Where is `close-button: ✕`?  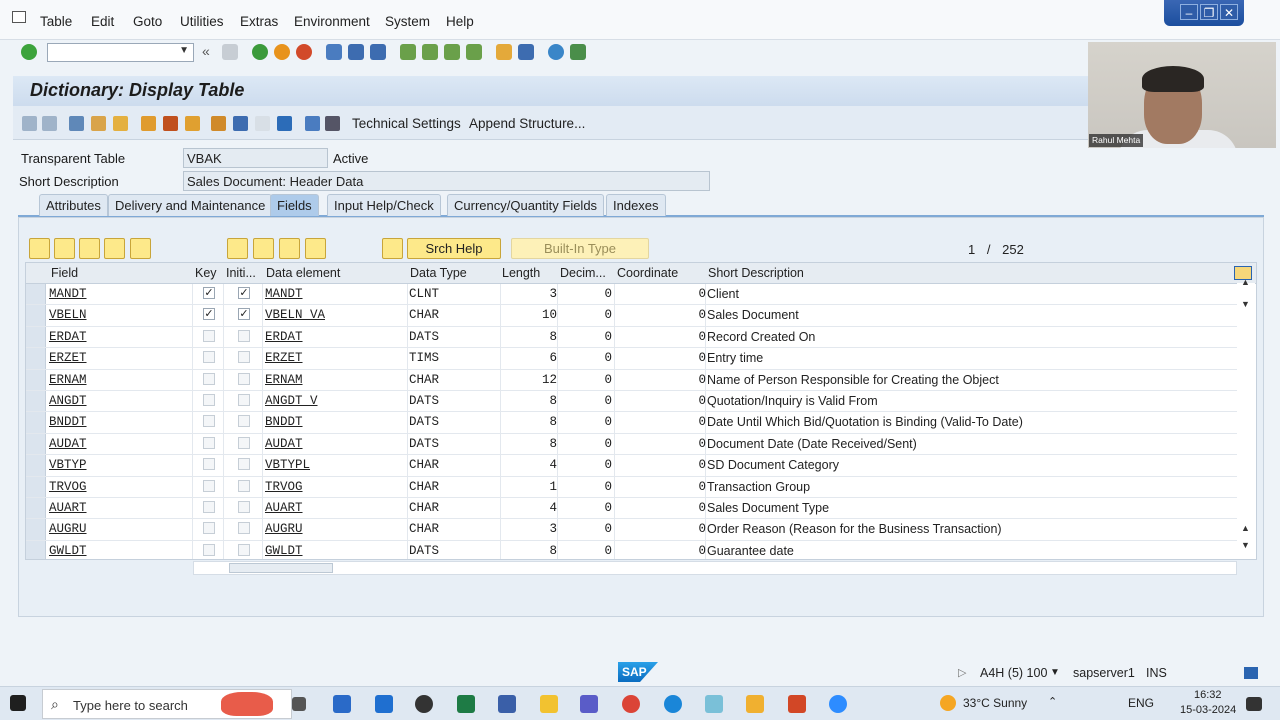 close-button: ✕ is located at coordinates (1229, 12).